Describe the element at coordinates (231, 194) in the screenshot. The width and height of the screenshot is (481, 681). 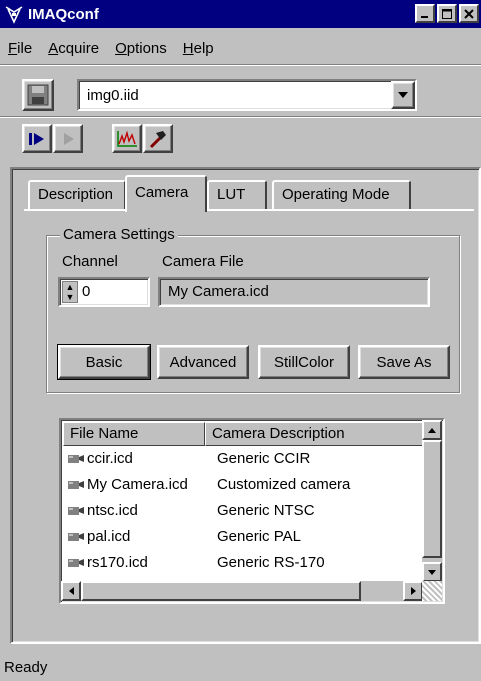
I see `tab-lut-label: LUT` at that location.